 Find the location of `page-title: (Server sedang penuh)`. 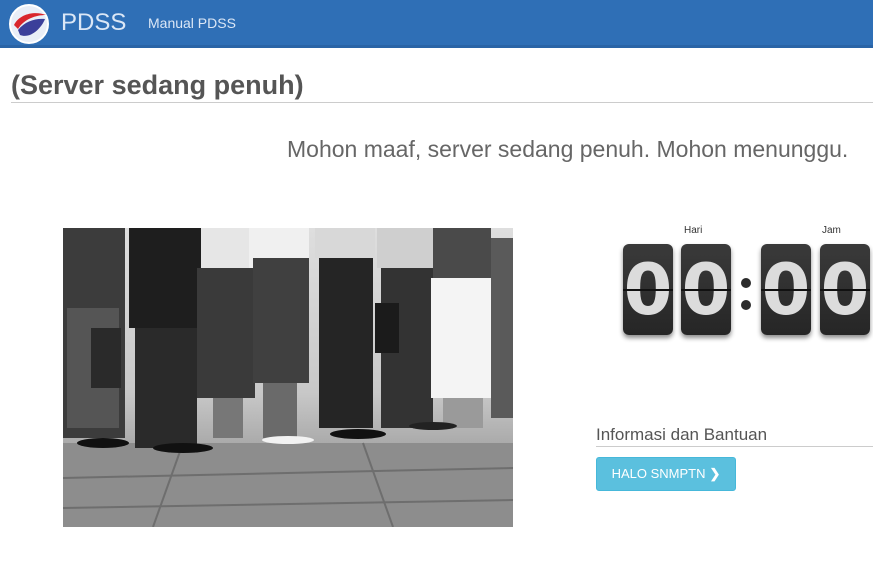

page-title: (Server sedang penuh) is located at coordinates (157, 85).